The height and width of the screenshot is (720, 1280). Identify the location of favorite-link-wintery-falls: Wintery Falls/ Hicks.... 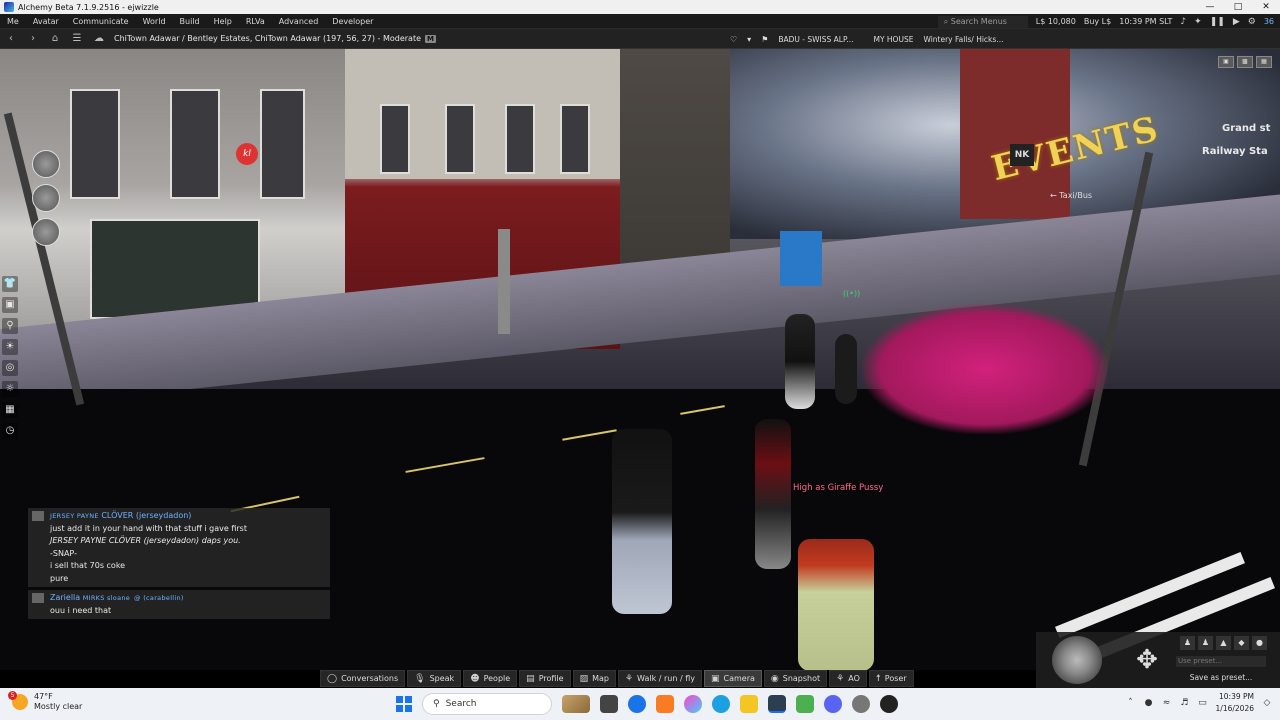
(963, 39).